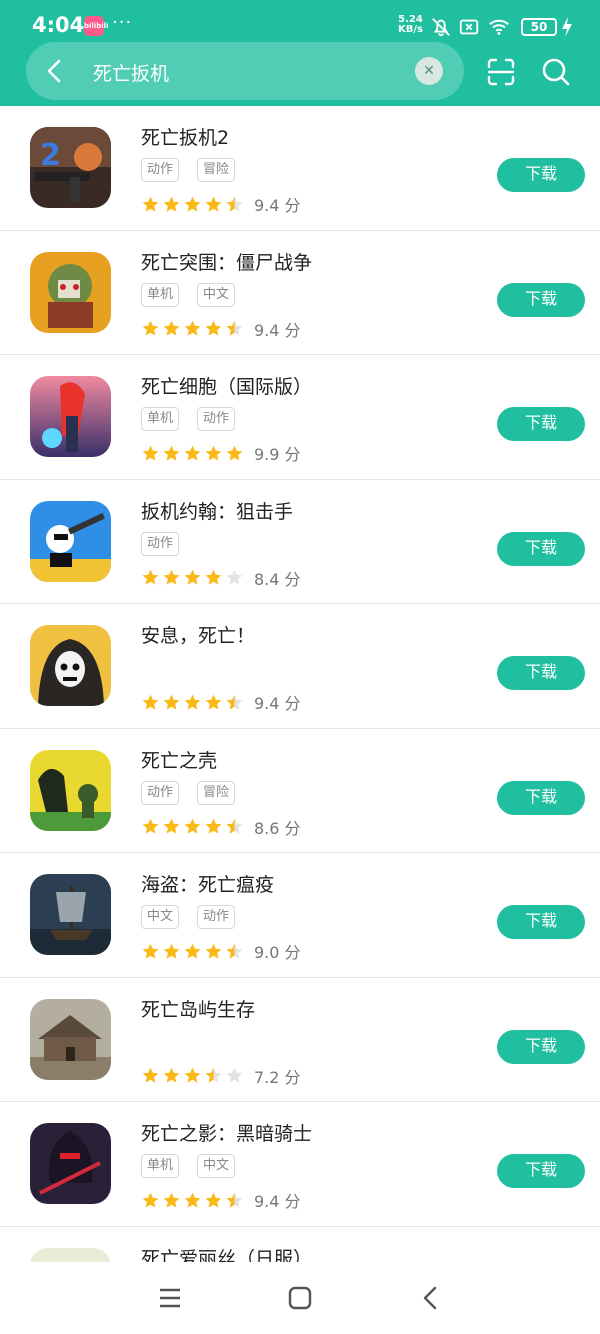 The image size is (600, 1334). What do you see at coordinates (300, 1164) in the screenshot?
I see `app-list-item: 死亡之影：黑暗骑士 单机 中文 9.4 分 下载` at bounding box center [300, 1164].